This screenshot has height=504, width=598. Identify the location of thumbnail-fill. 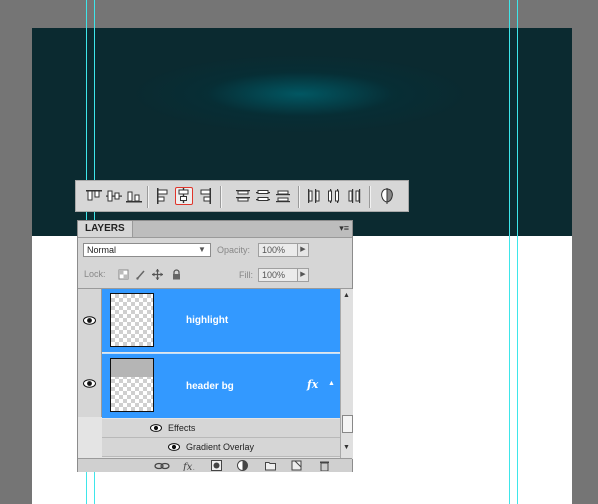
(132, 368).